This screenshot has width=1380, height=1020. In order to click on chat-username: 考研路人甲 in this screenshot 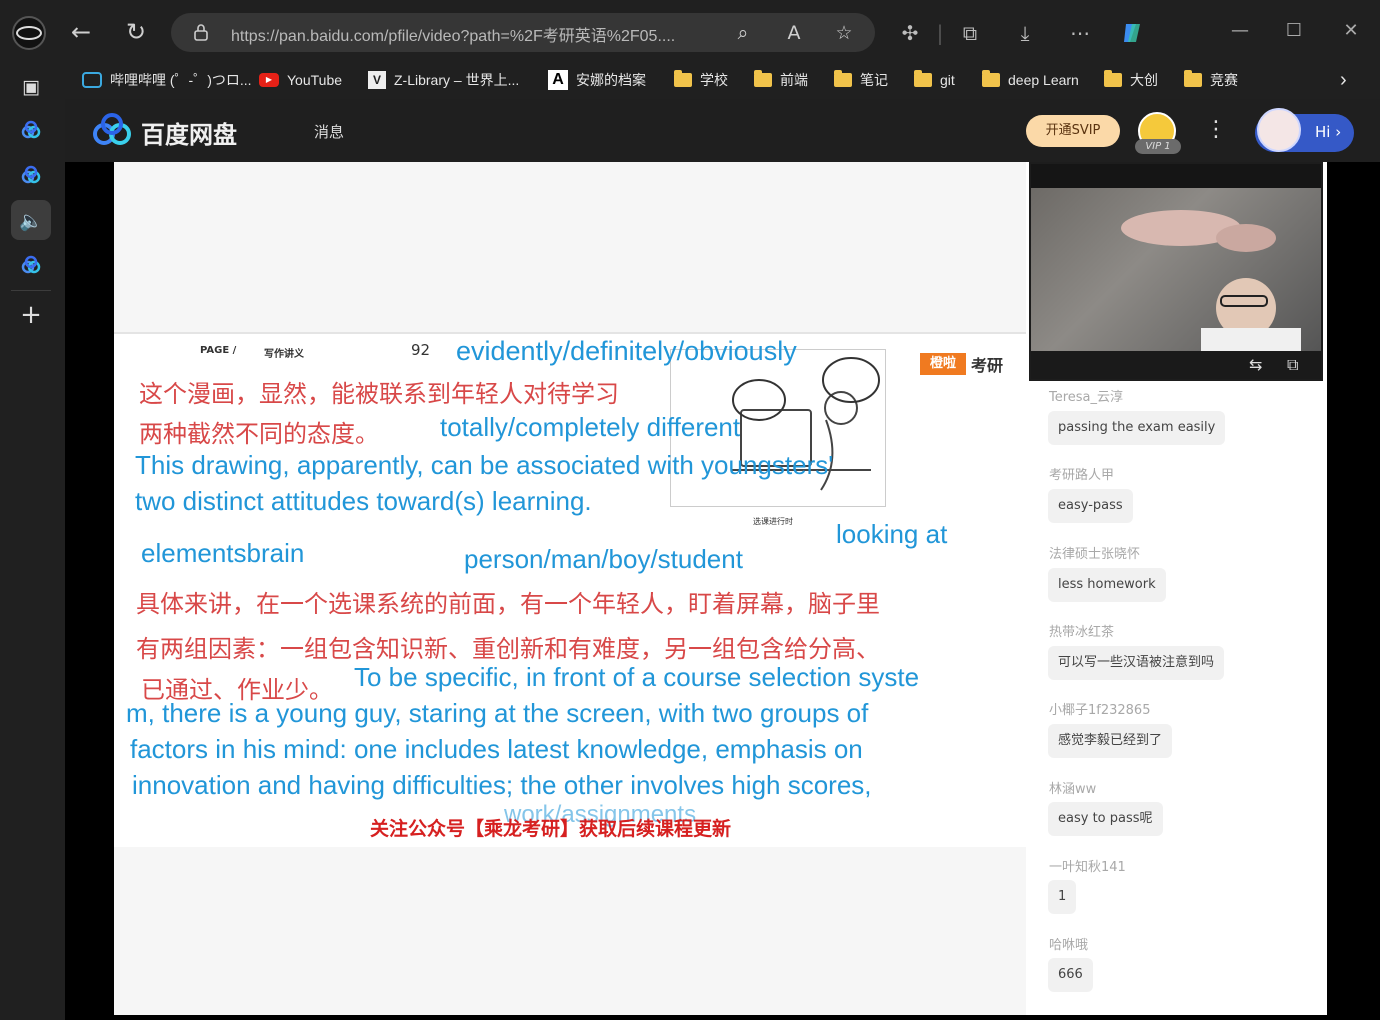, I will do `click(1082, 475)`.